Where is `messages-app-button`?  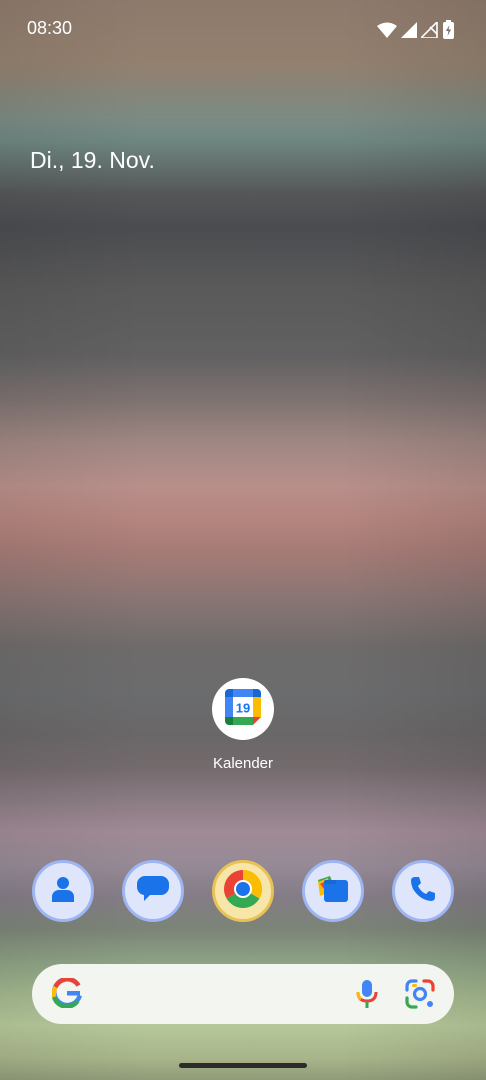 messages-app-button is located at coordinates (153, 891).